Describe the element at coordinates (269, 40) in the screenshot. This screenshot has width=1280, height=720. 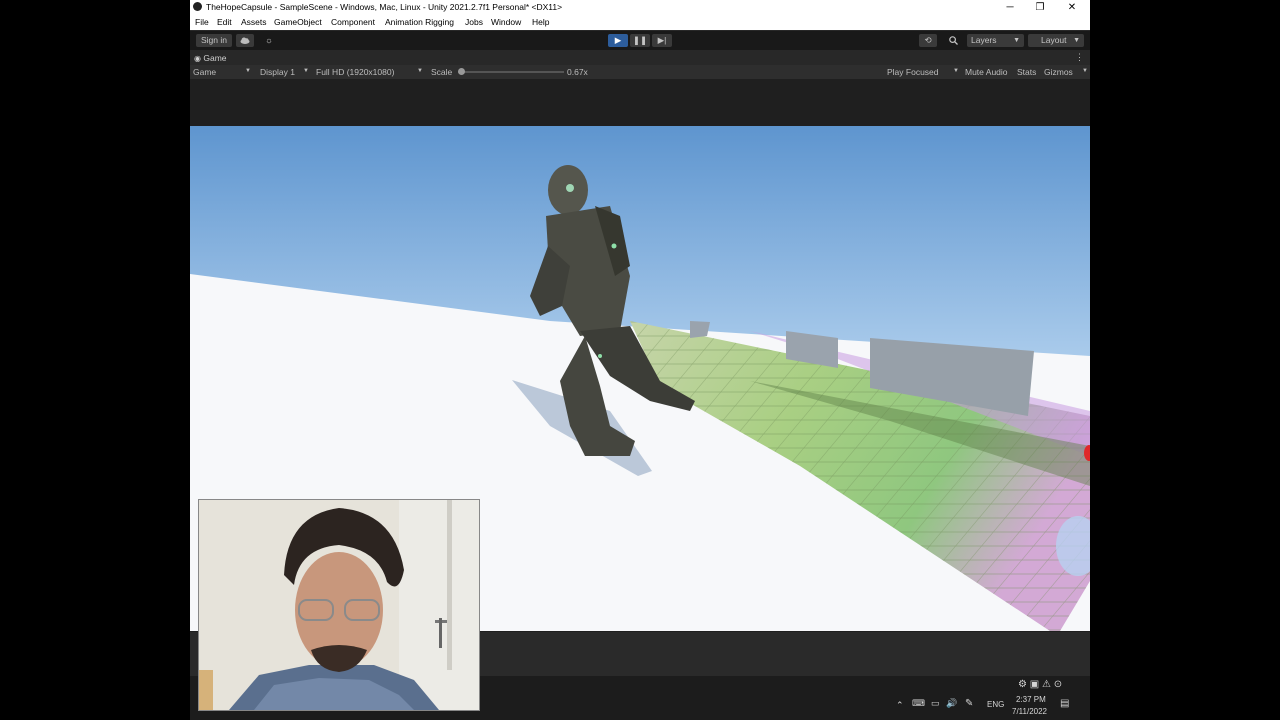
I see `collab-icon: ☼` at that location.